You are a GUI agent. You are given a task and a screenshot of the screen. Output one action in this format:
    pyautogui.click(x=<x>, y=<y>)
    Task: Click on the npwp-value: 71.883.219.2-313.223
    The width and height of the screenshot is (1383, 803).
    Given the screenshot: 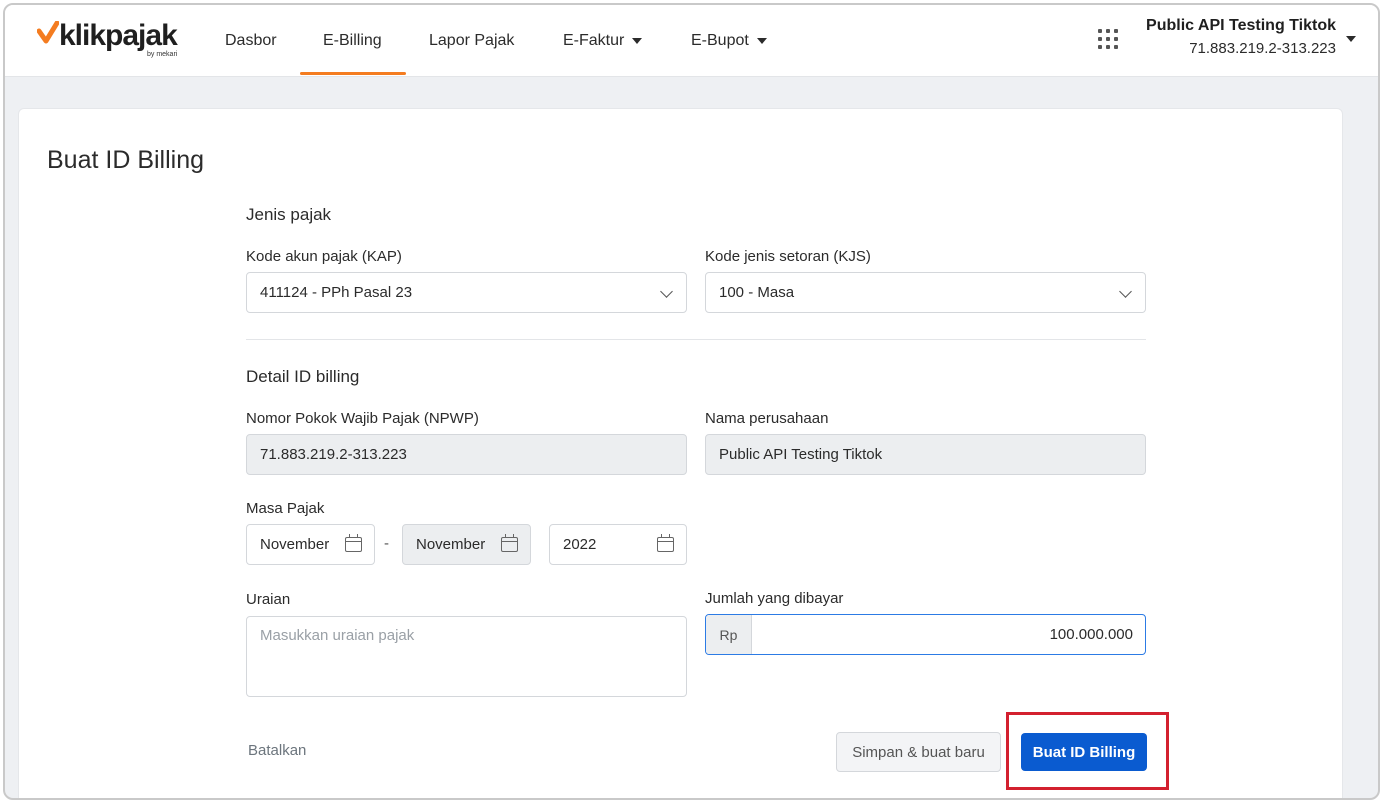 What is the action you would take?
    pyautogui.click(x=333, y=454)
    